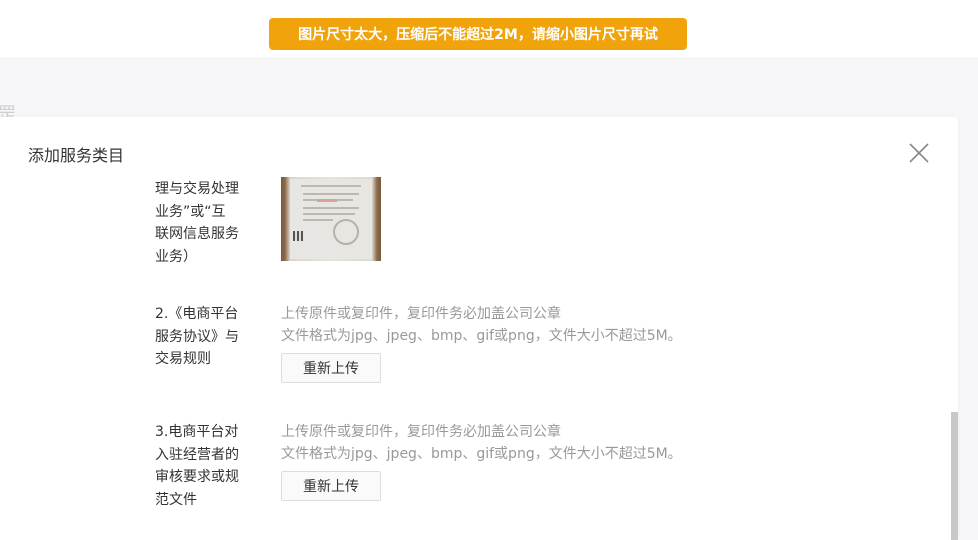  What do you see at coordinates (327, 200) in the screenshot?
I see `doc-red-mark` at bounding box center [327, 200].